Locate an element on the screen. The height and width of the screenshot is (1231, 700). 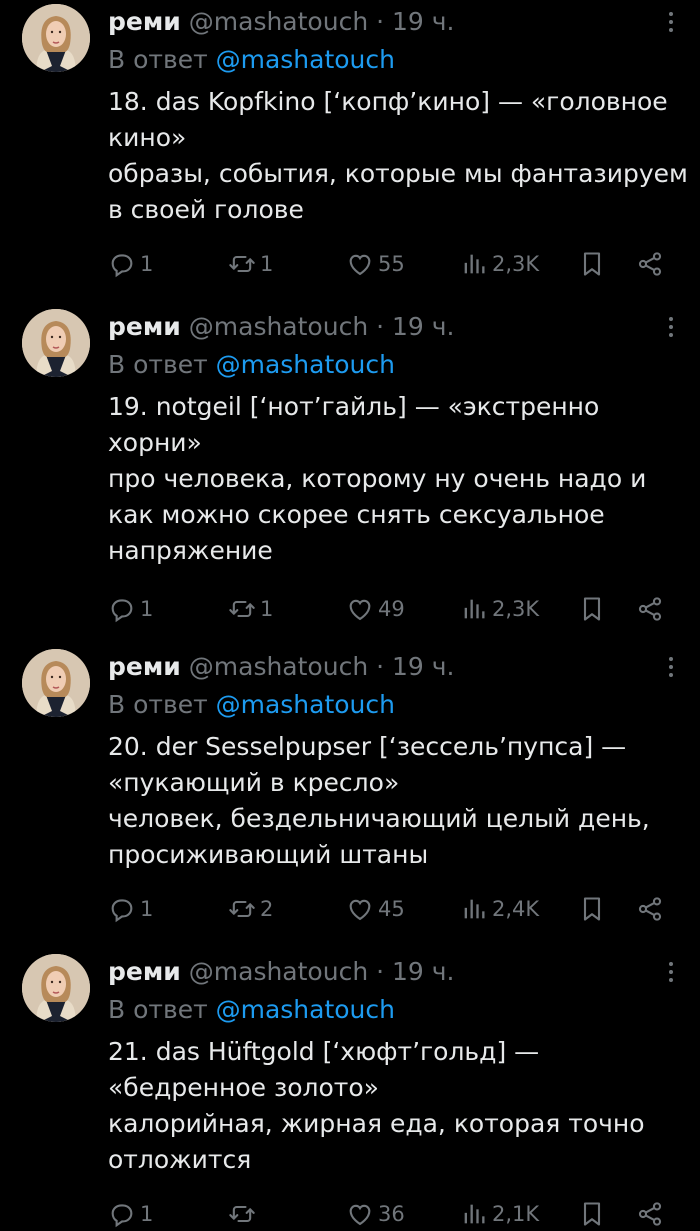
tweet-text-line: отложится is located at coordinates (180, 1159).